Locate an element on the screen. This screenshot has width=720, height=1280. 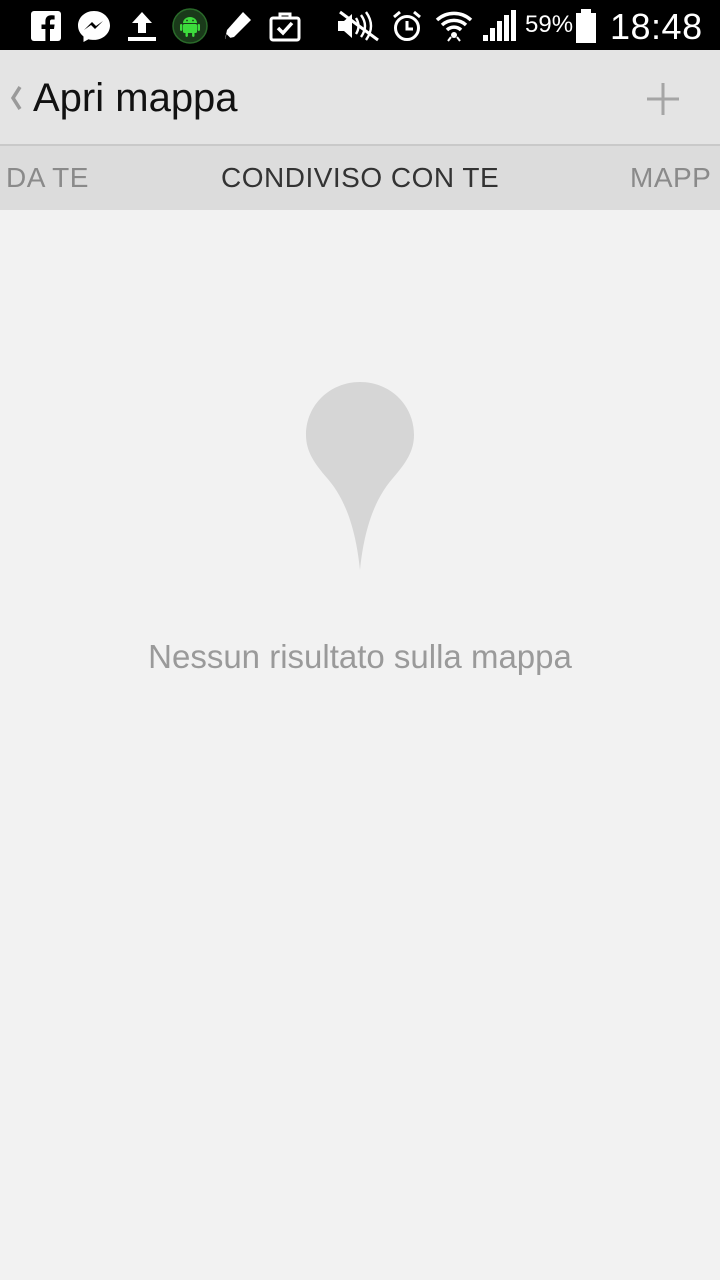
add-button is located at coordinates (663, 99).